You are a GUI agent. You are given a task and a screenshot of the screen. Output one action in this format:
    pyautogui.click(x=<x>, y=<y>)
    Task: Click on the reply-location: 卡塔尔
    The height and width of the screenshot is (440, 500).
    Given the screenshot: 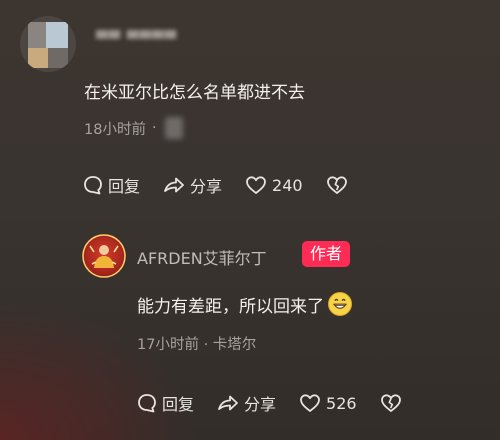 What is the action you would take?
    pyautogui.click(x=234, y=345)
    